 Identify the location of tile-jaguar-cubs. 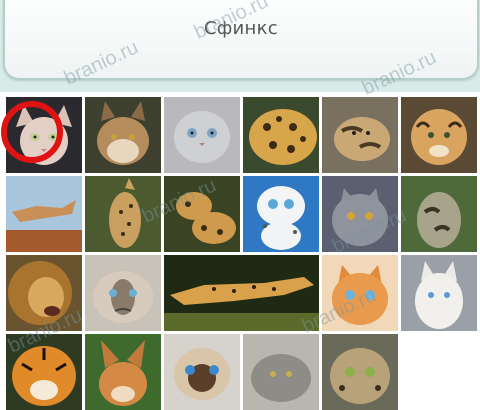
(202, 214).